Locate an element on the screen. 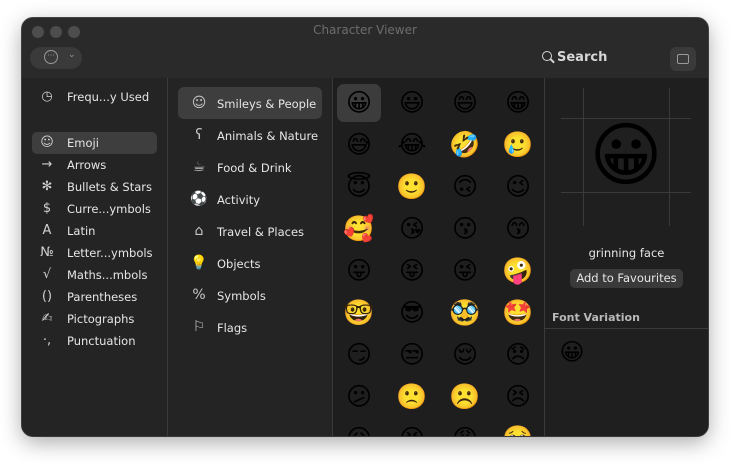 This screenshot has height=464, width=731. flag-icon: ⚐ is located at coordinates (199, 327).